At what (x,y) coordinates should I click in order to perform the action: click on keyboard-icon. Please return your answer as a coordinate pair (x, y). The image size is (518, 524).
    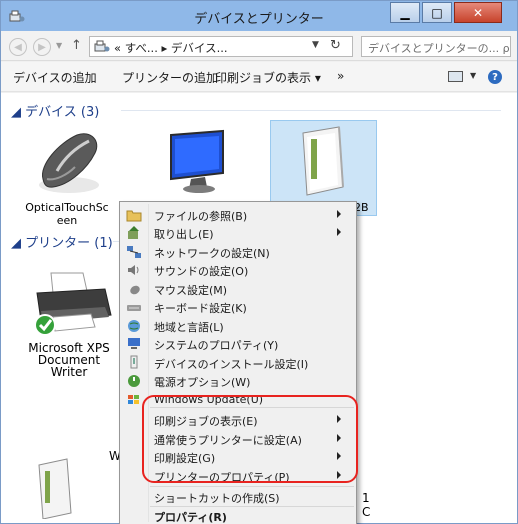
    Looking at the image, I should click on (134, 308).